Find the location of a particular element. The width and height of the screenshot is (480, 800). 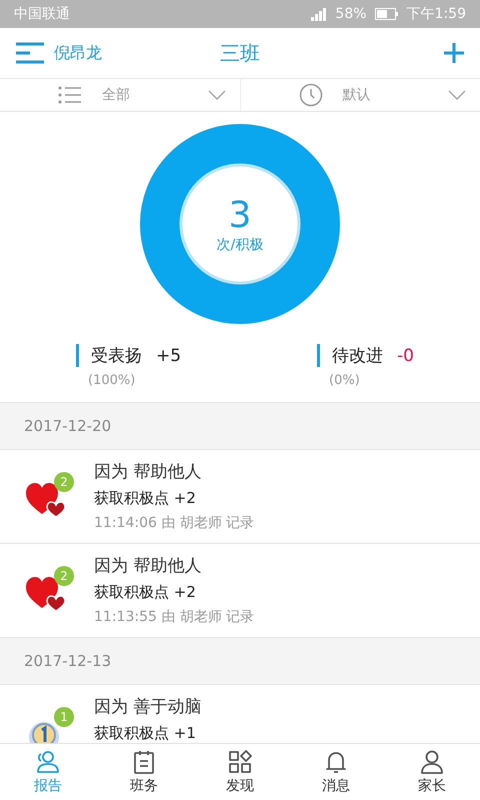

stat-value: -0 is located at coordinates (405, 356).